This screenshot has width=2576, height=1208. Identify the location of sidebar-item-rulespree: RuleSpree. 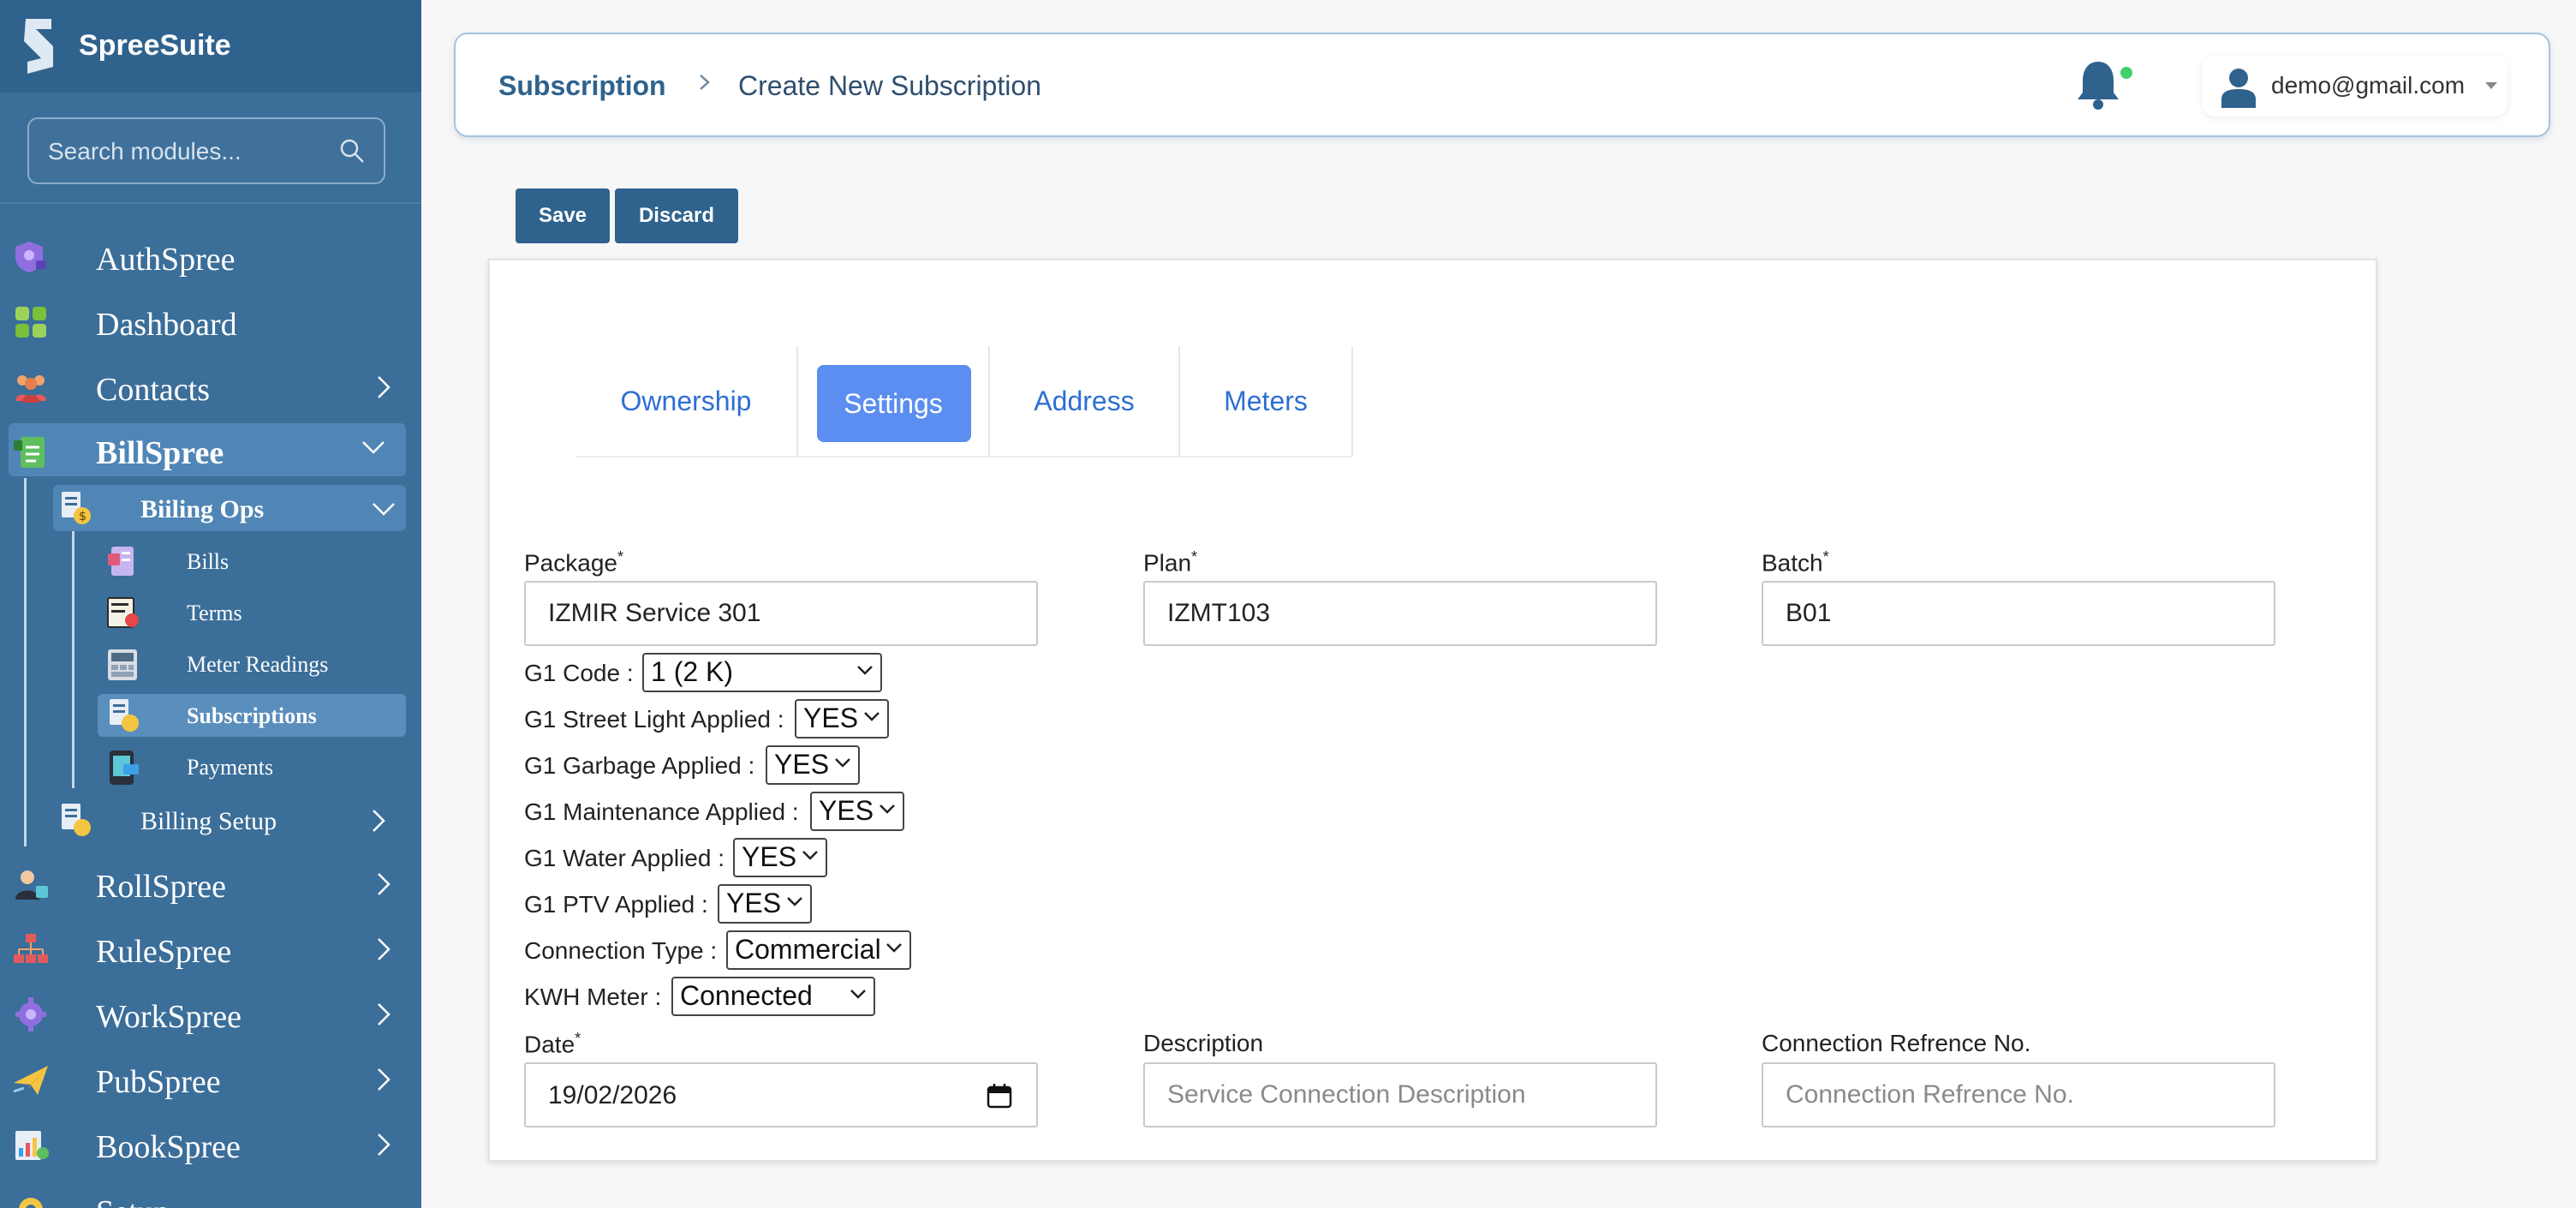
(210, 948).